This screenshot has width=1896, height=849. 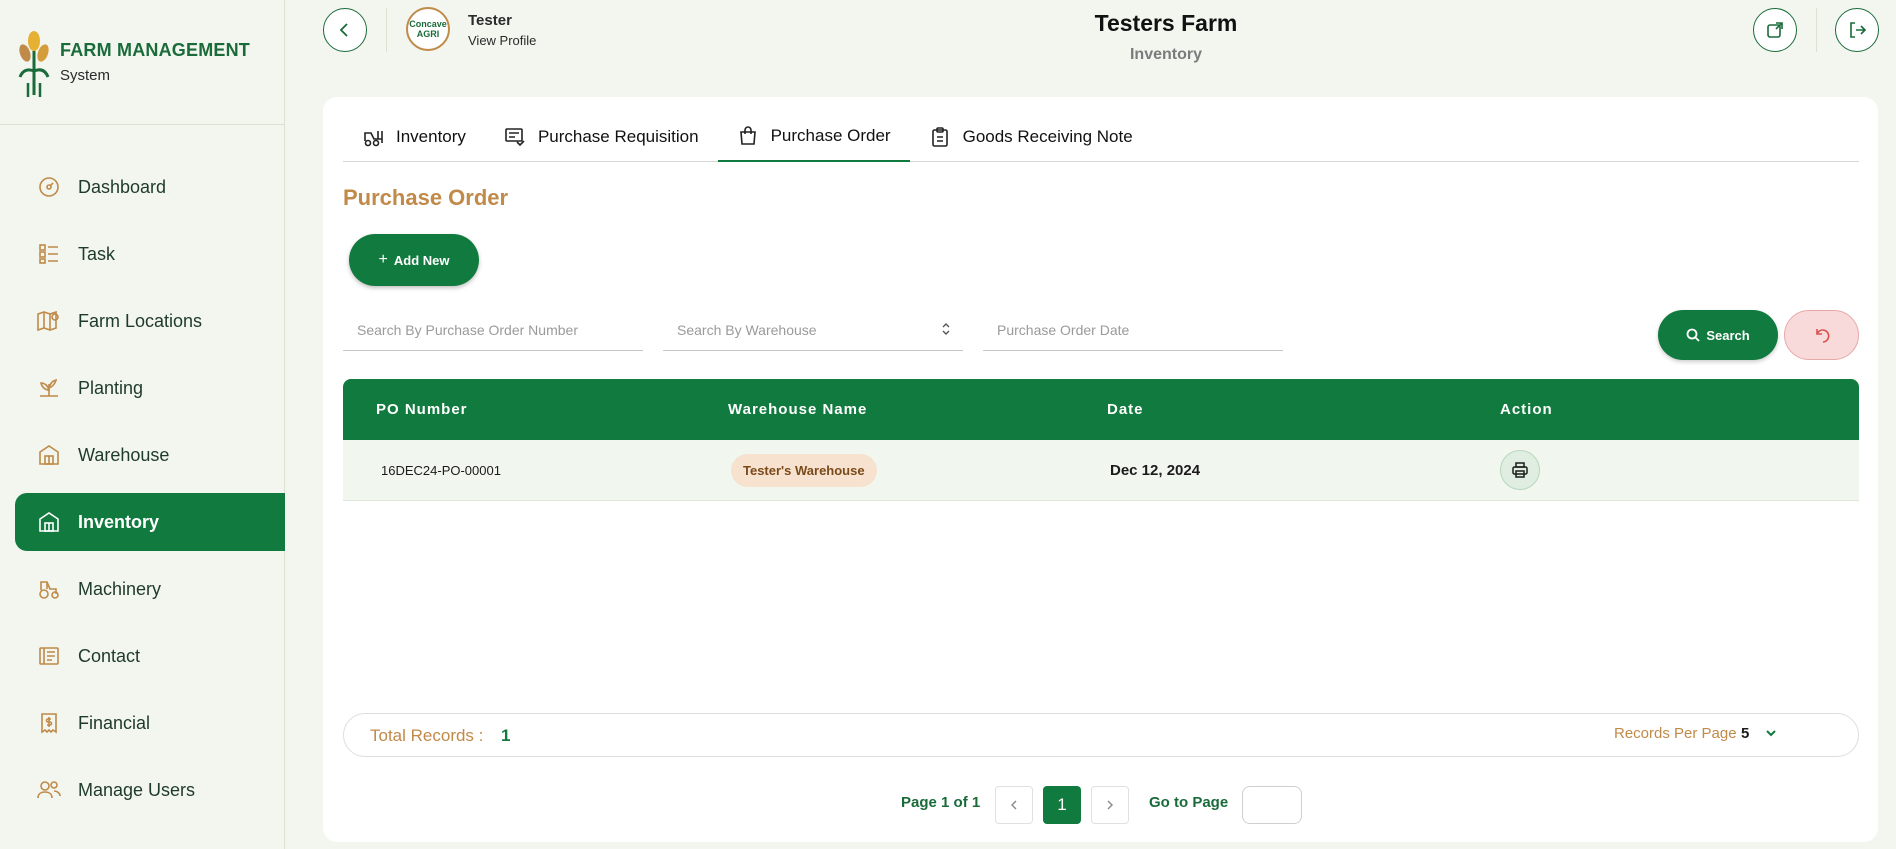 I want to click on sidebar-item-task: Task, so click(x=142, y=254).